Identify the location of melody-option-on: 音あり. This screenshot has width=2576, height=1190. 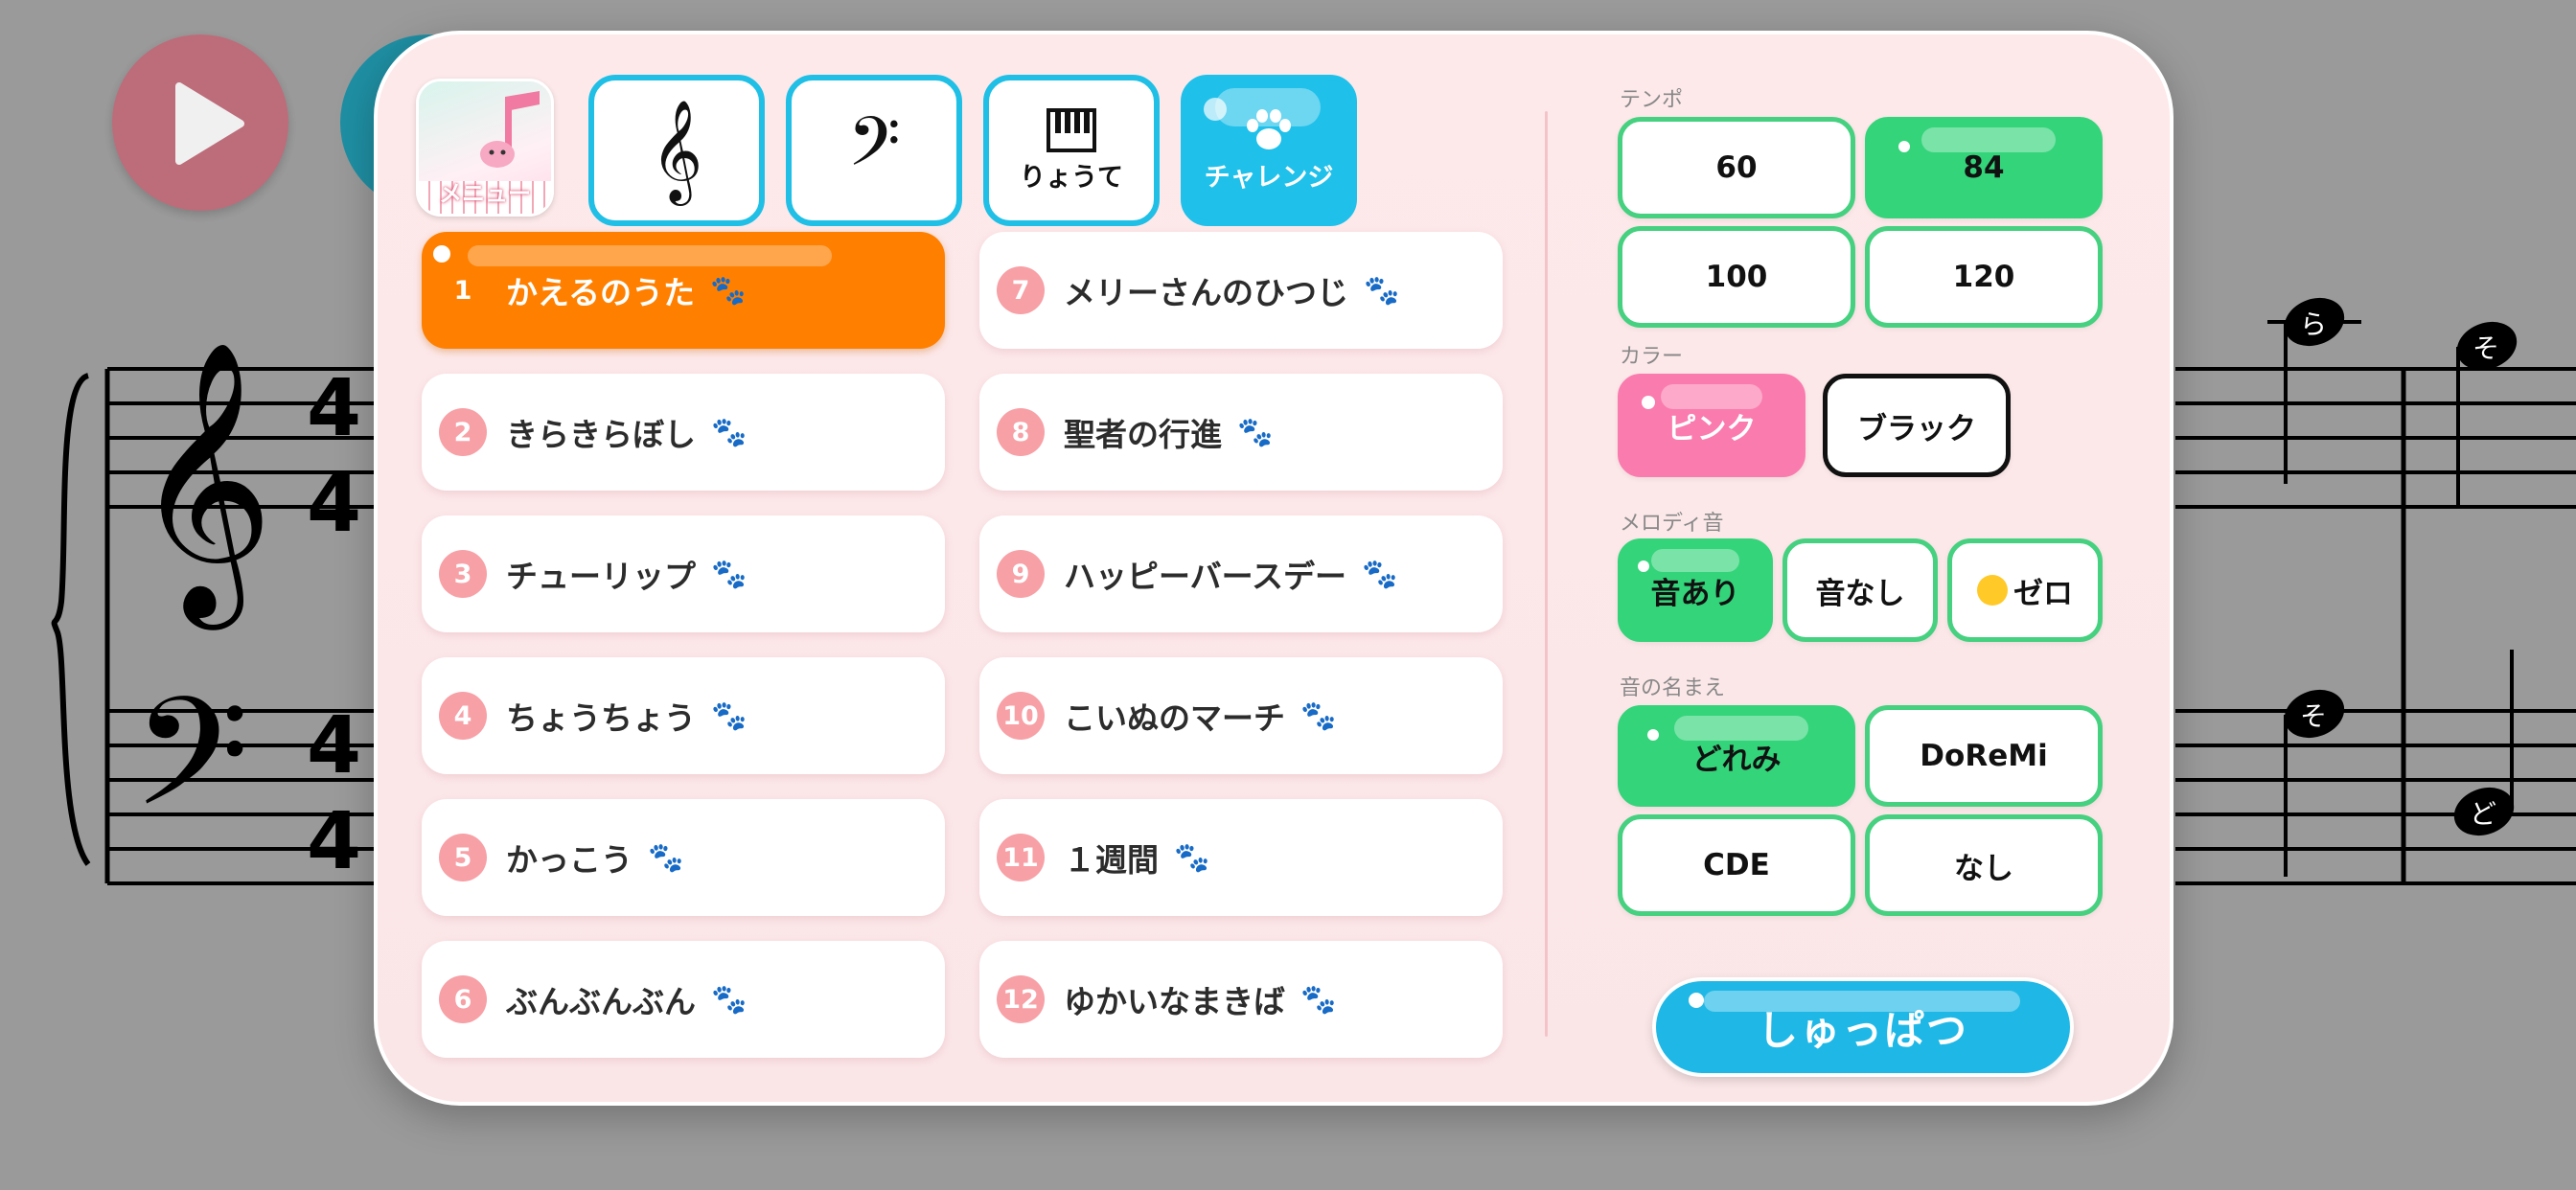
(1695, 590).